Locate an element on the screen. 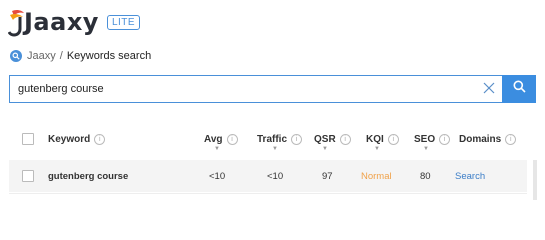 This screenshot has width=545, height=240. row-domains-search-link: Search is located at coordinates (470, 176).